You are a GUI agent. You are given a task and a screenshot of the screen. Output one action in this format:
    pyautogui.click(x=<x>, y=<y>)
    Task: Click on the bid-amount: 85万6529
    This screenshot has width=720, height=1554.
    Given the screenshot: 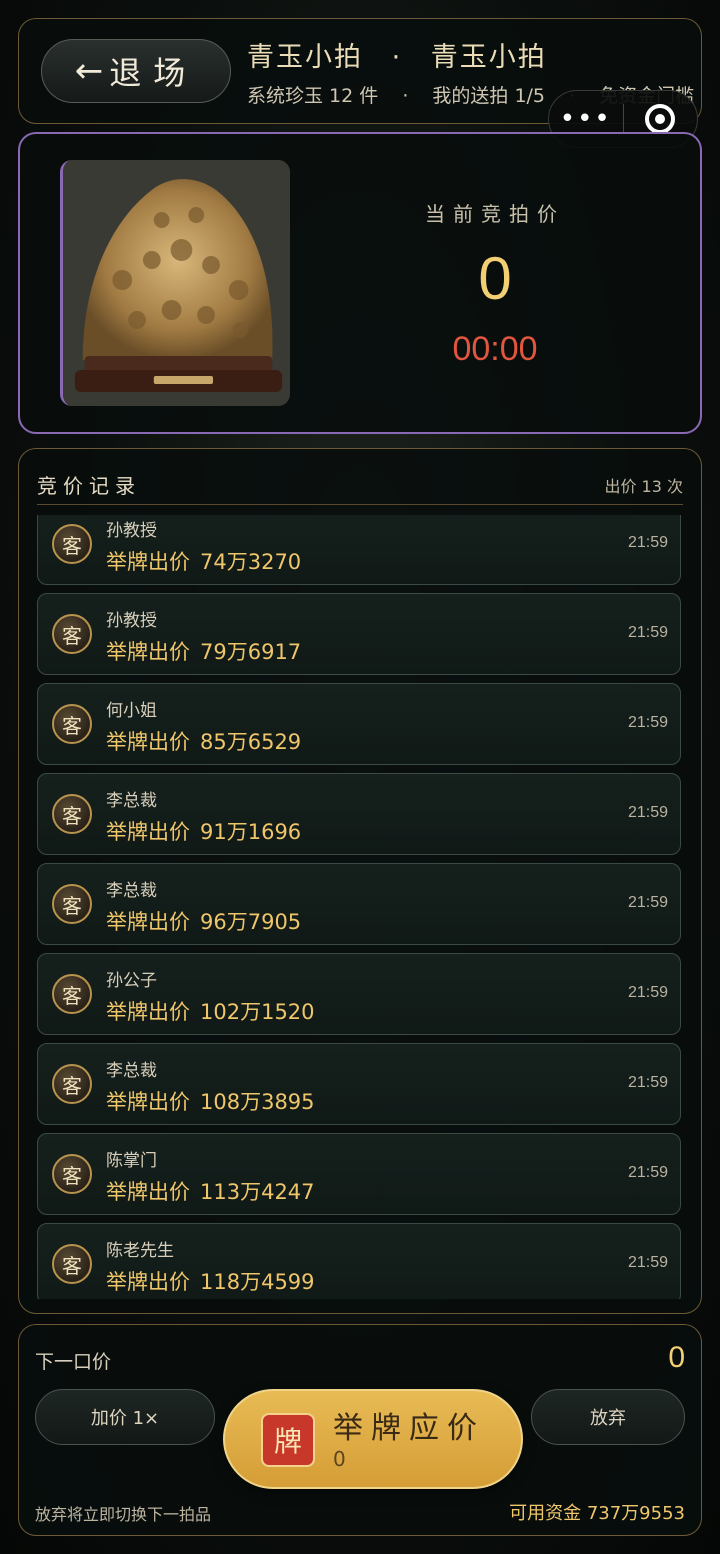 What is the action you would take?
    pyautogui.click(x=251, y=742)
    